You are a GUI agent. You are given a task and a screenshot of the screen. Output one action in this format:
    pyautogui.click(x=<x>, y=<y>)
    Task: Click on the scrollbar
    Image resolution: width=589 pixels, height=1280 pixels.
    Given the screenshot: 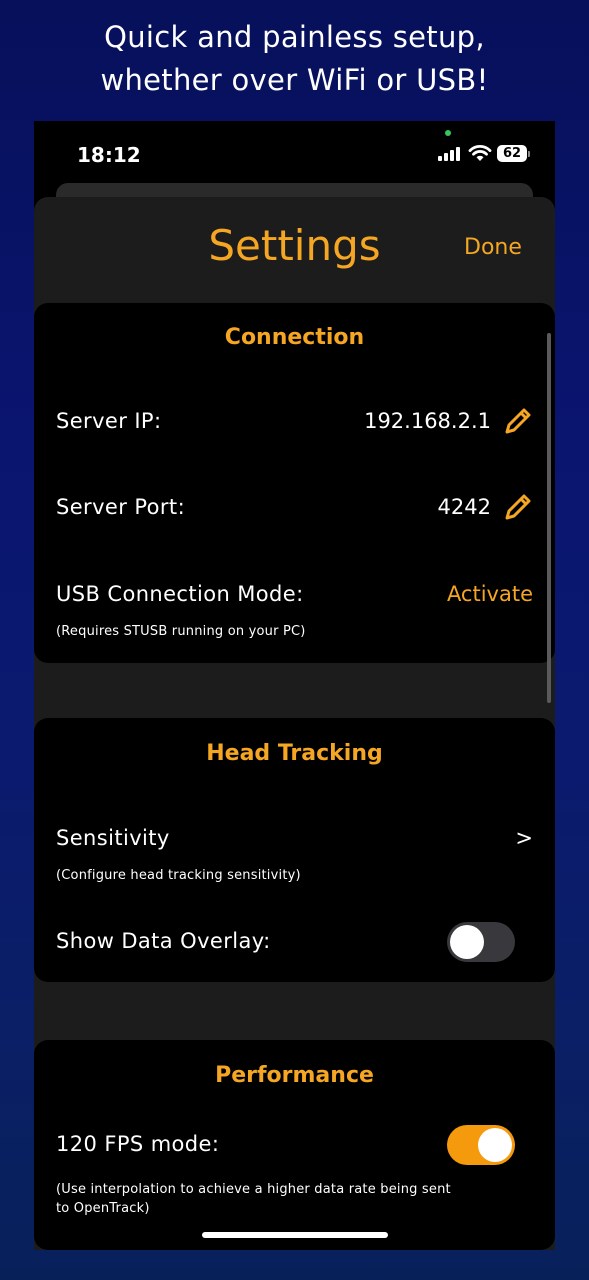 What is the action you would take?
    pyautogui.click(x=549, y=518)
    